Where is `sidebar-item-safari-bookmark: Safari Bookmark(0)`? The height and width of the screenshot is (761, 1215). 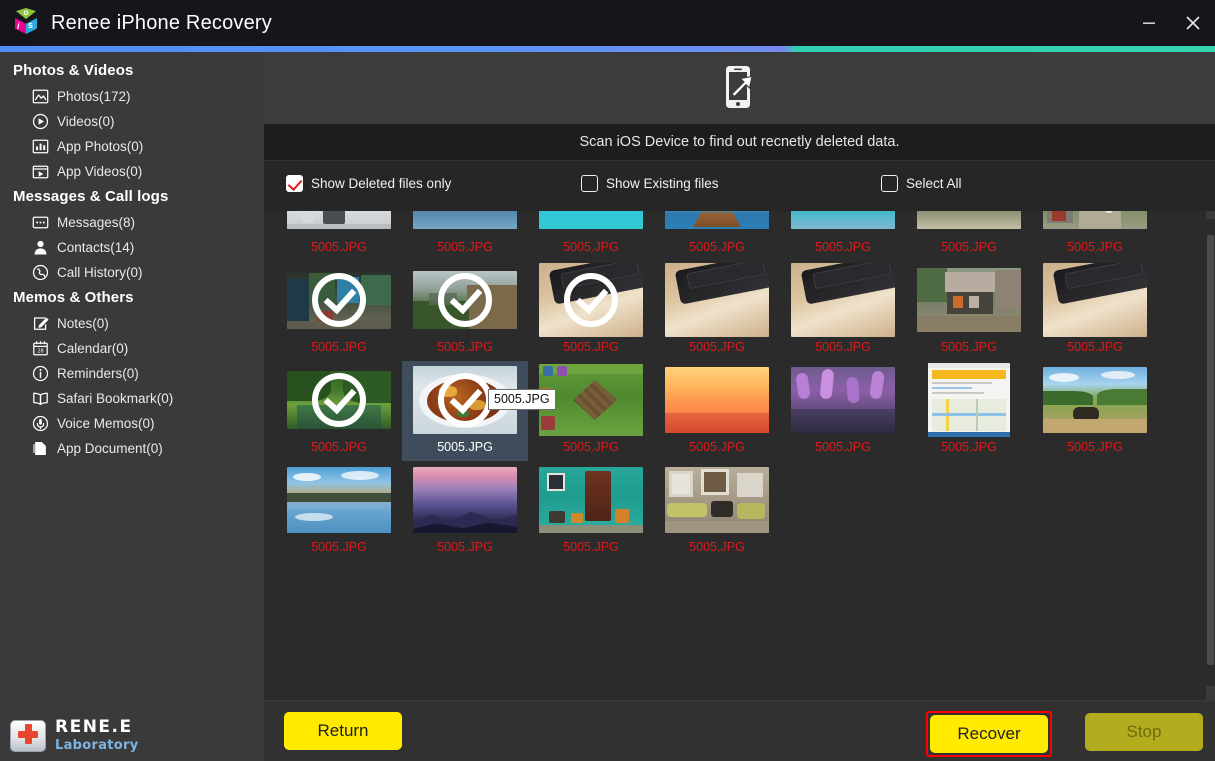
sidebar-item-safari-bookmark: Safari Bookmark(0) is located at coordinates (132, 398).